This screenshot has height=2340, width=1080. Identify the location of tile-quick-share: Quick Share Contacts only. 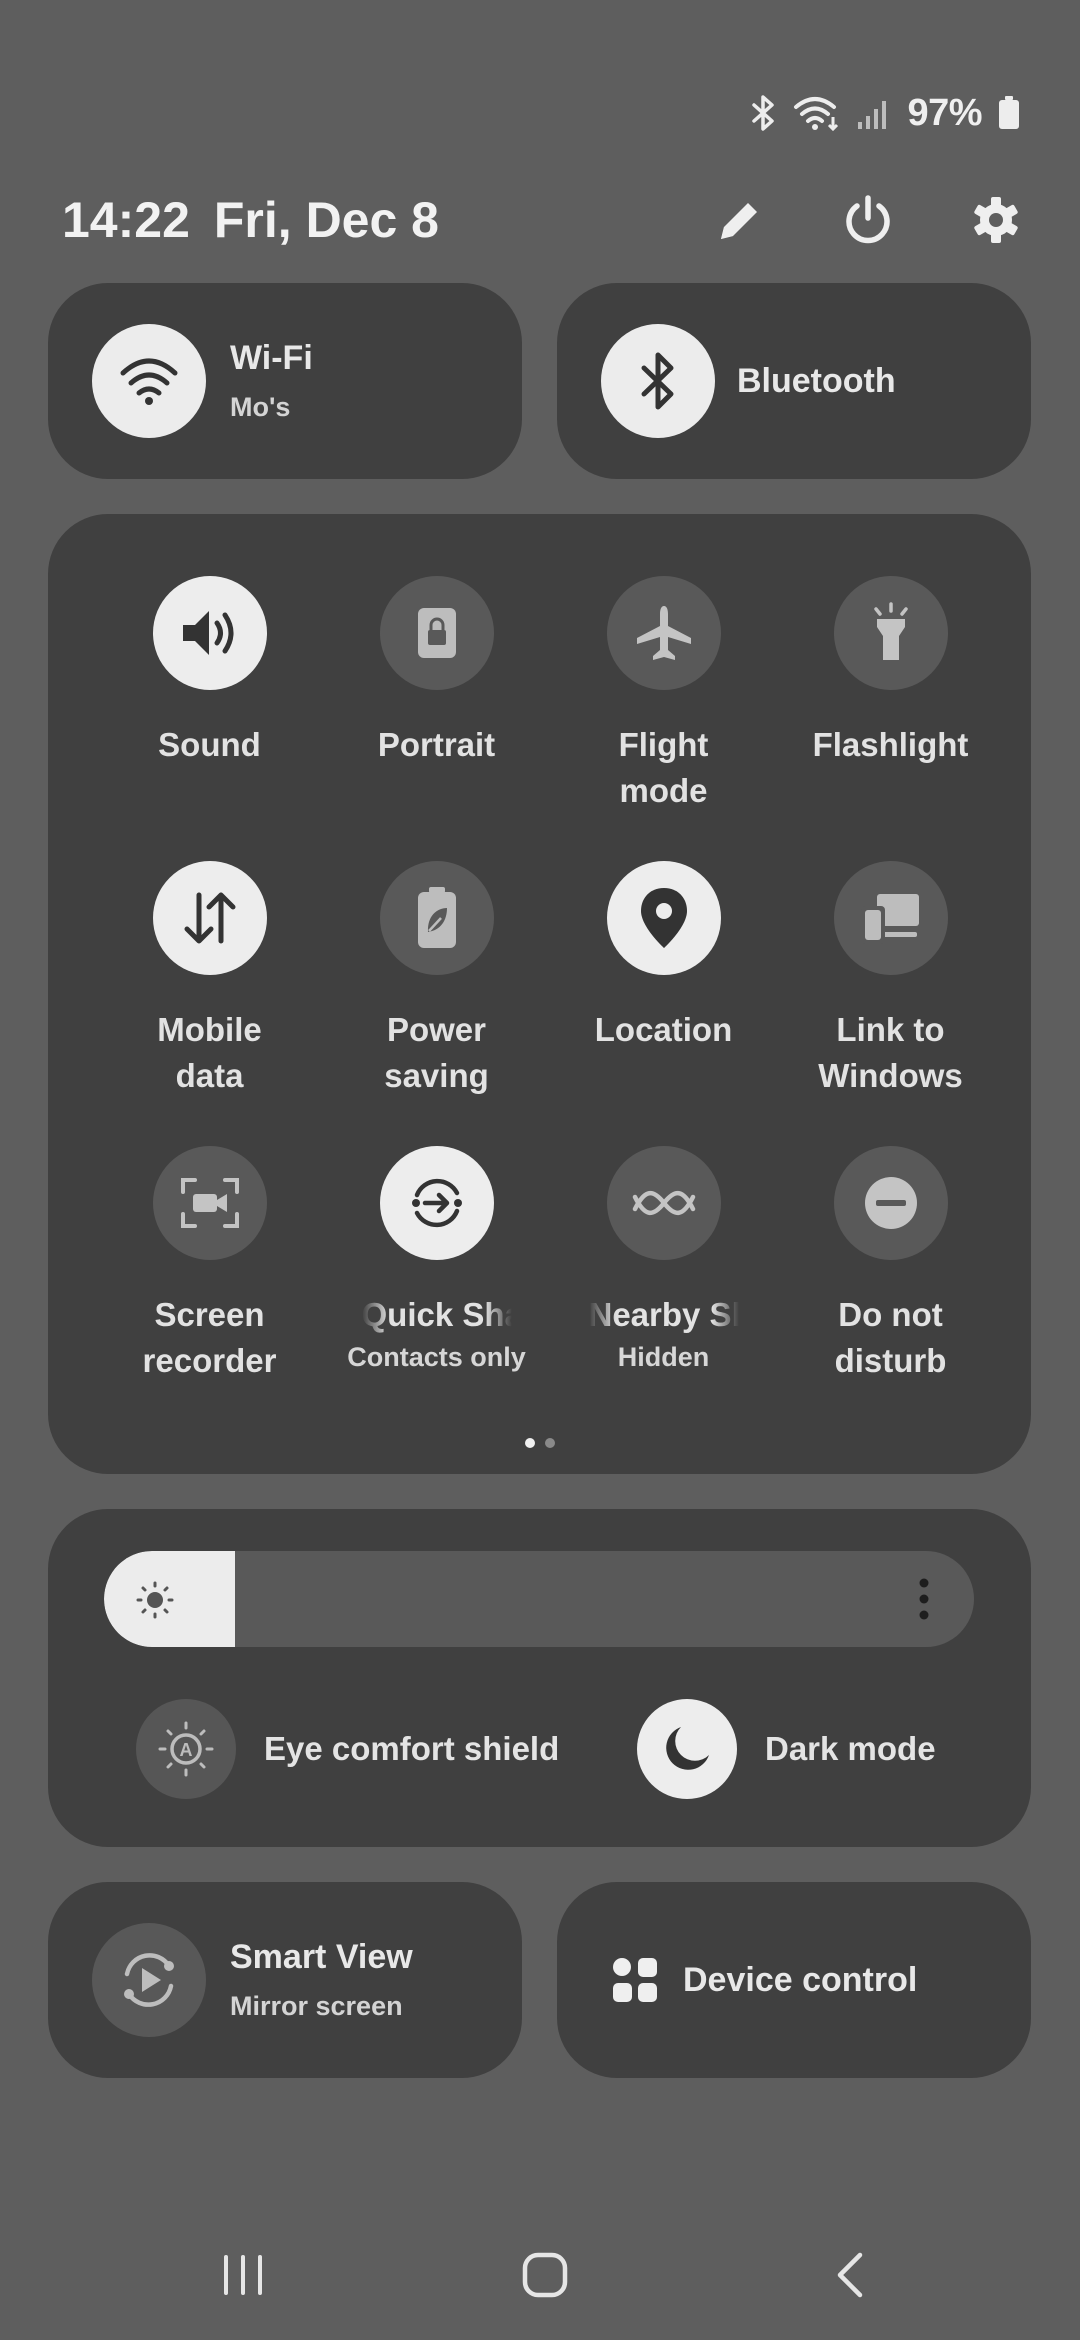
(436, 1288).